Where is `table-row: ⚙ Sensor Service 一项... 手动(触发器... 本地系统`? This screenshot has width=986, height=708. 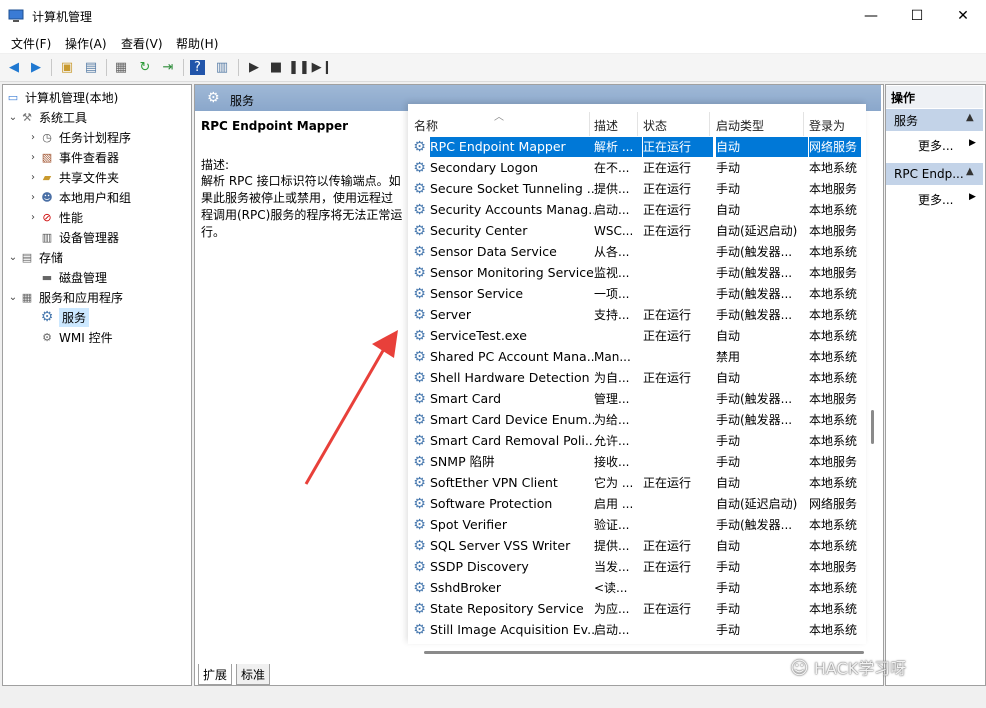
table-row: ⚙ Sensor Service 一项... 手动(触发器... 本地系统 is located at coordinates (636, 294).